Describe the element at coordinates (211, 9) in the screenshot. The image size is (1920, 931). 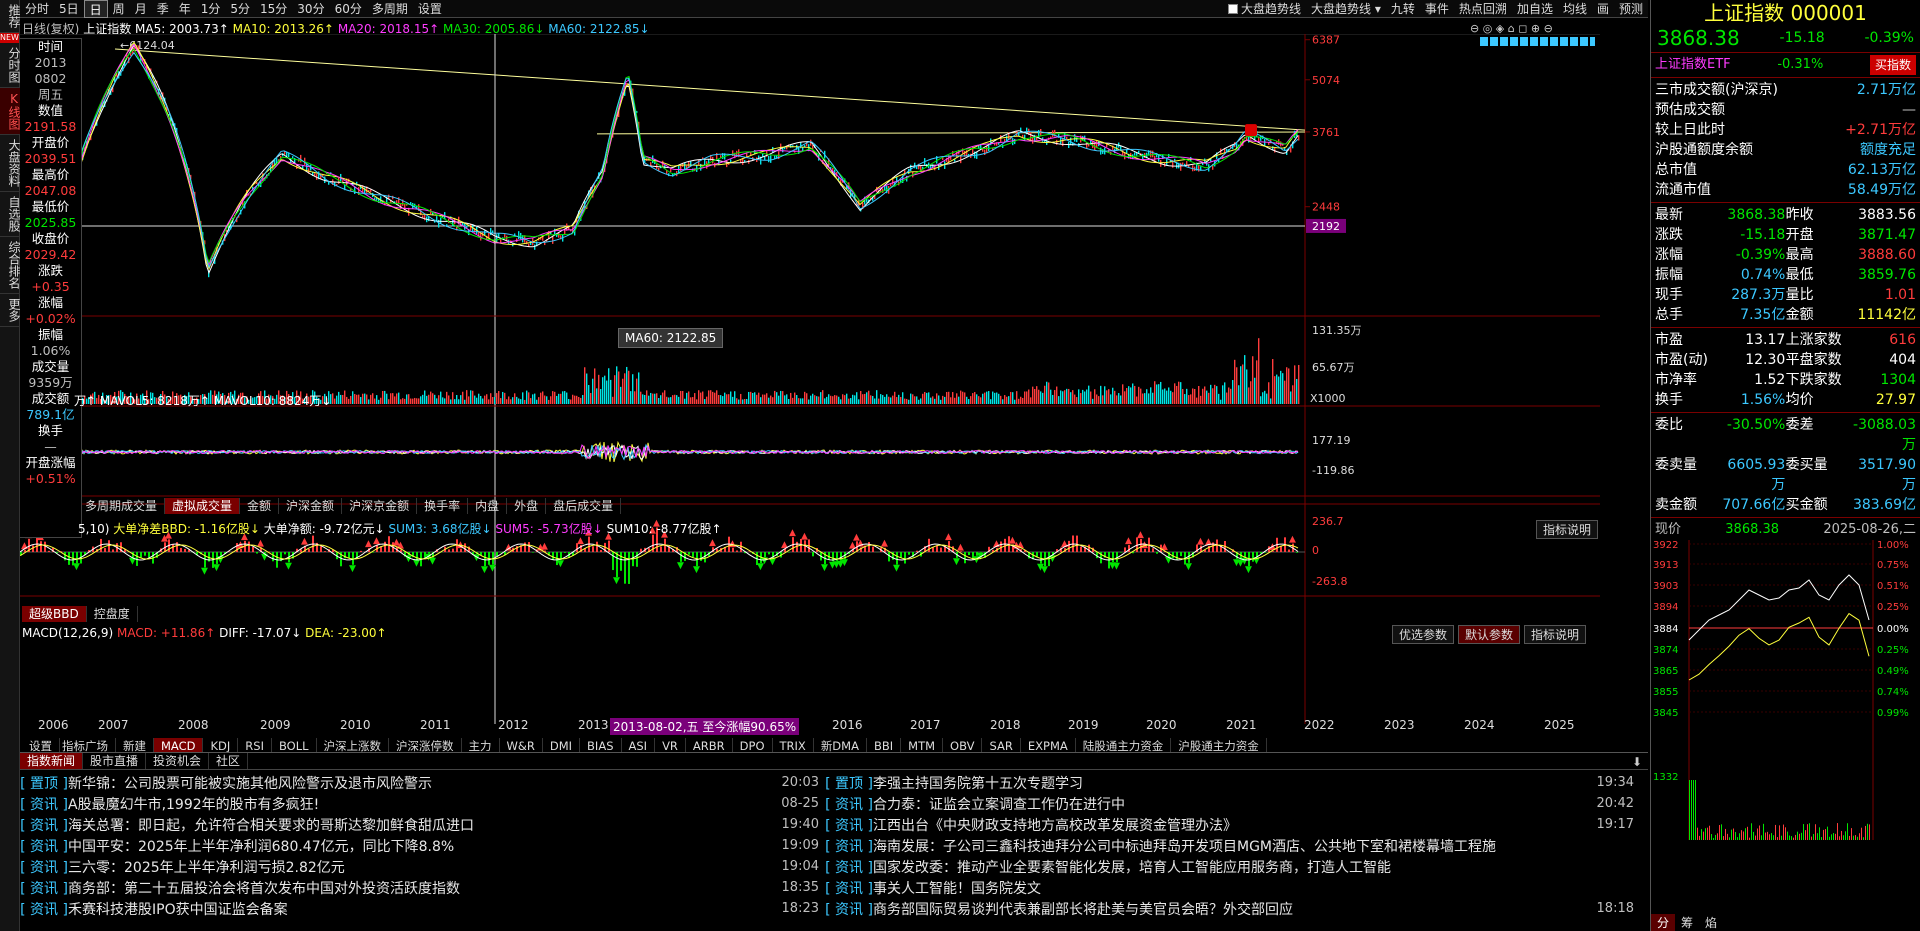
I see `period-tab-7: 1分` at that location.